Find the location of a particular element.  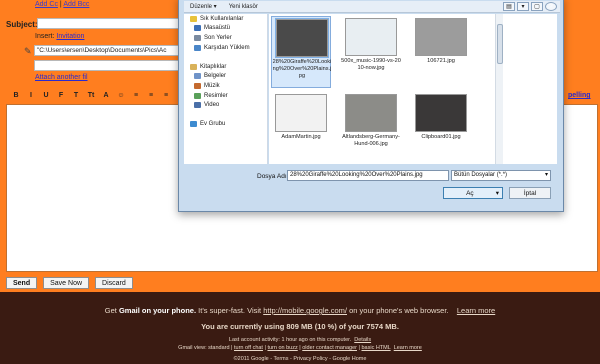

nav-item-11: Ev Grubu is located at coordinates (225, 125).